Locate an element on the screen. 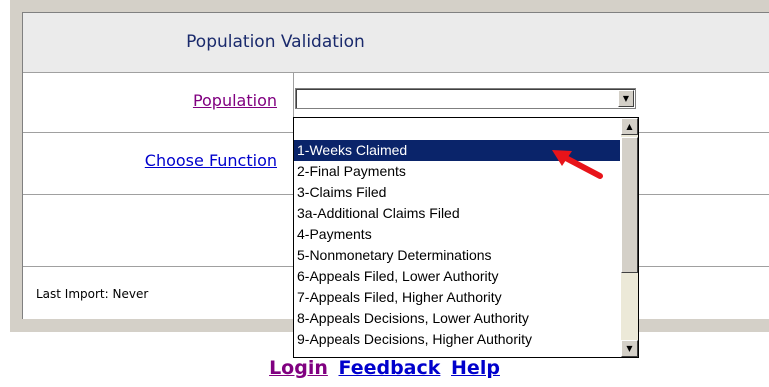  dropdown-option: 5-Nonmonetary Determinations is located at coordinates (457, 255).